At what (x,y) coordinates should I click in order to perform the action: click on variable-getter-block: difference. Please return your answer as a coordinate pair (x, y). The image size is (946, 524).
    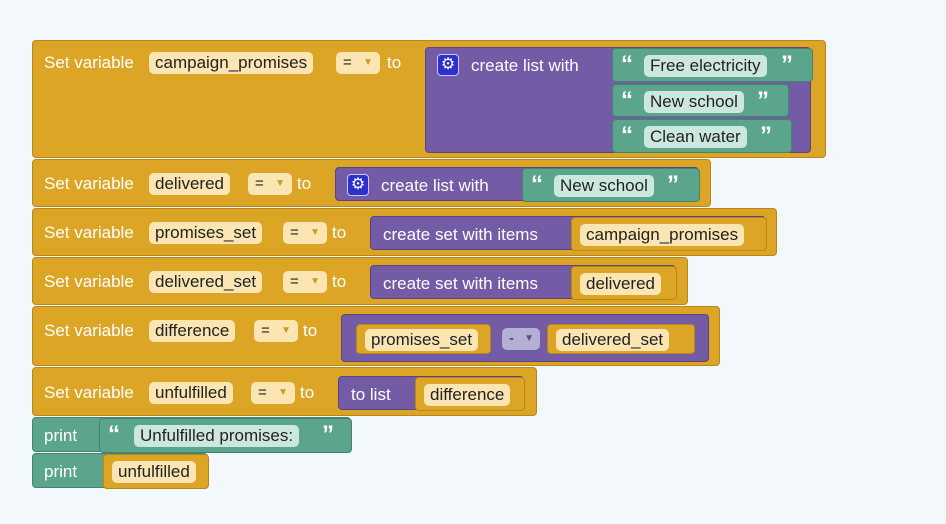
    Looking at the image, I should click on (470, 394).